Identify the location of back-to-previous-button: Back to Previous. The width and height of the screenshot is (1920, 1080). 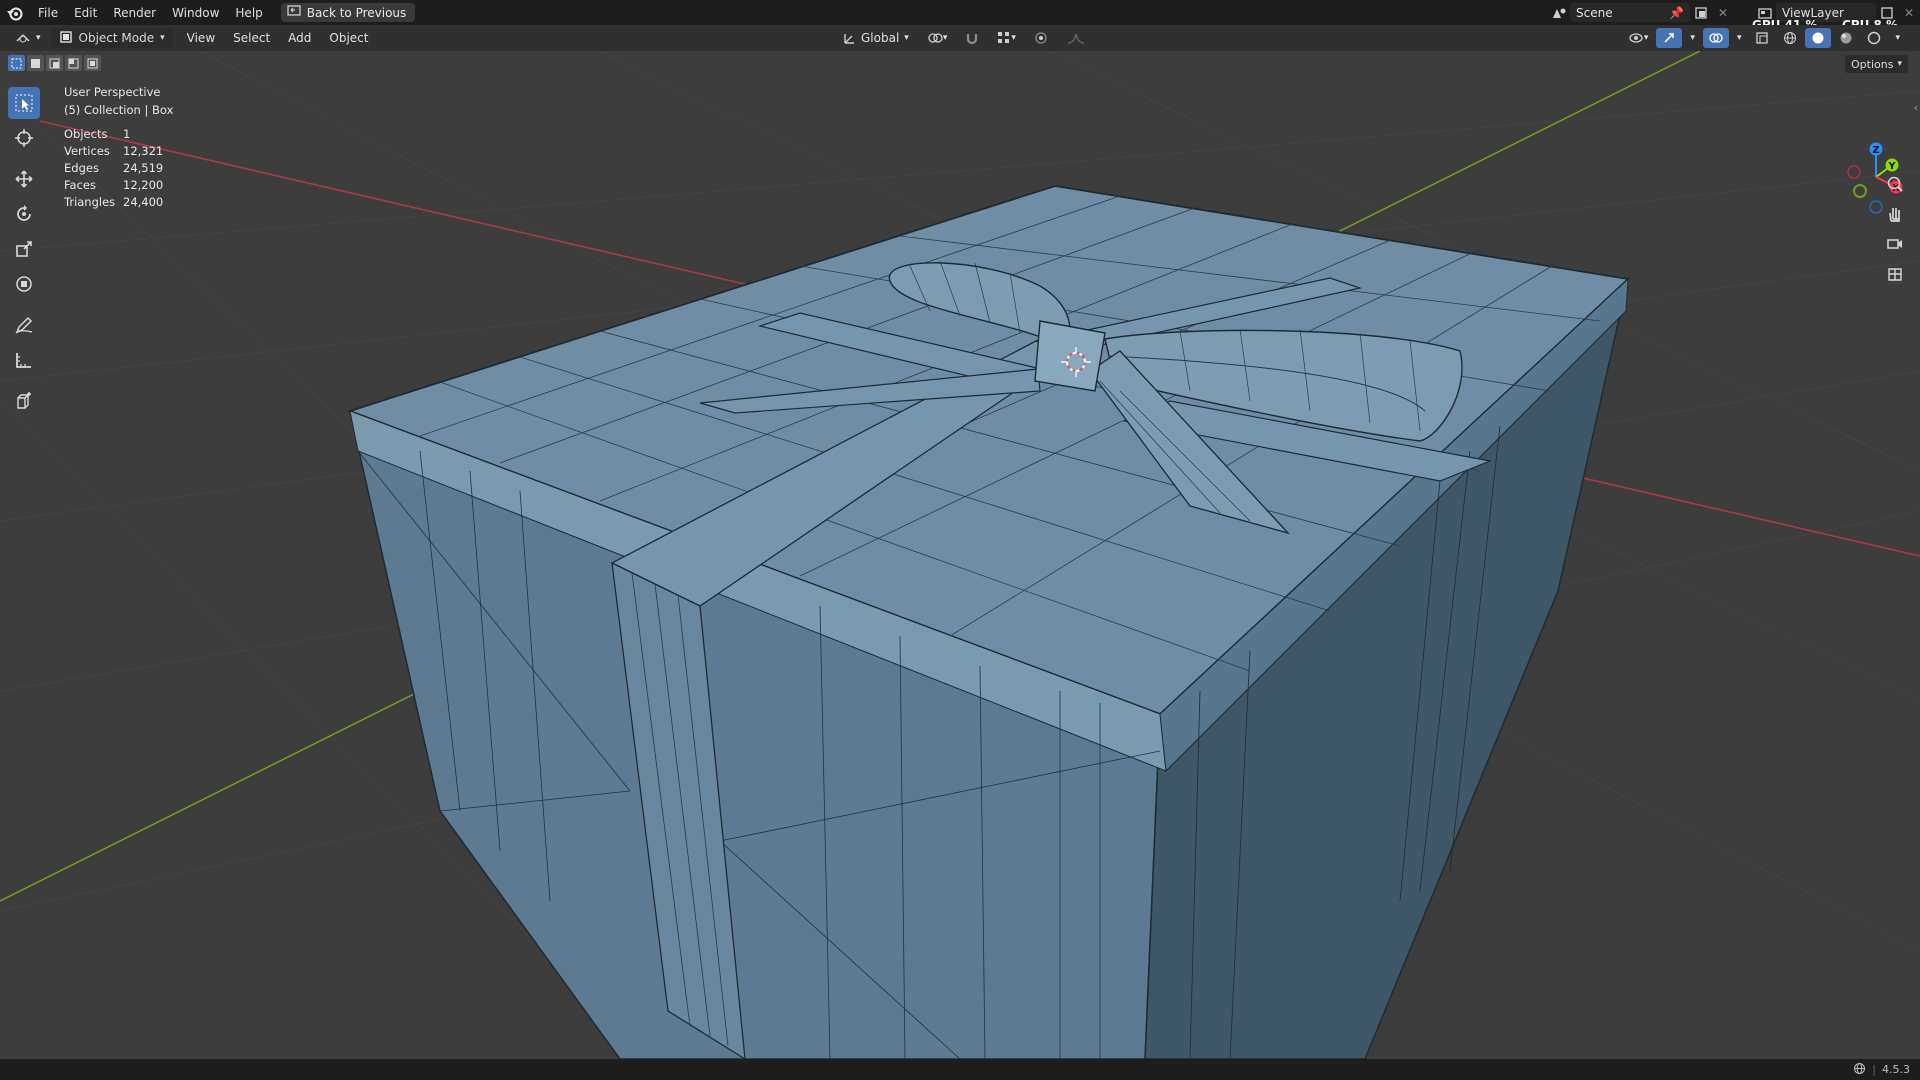
(348, 12).